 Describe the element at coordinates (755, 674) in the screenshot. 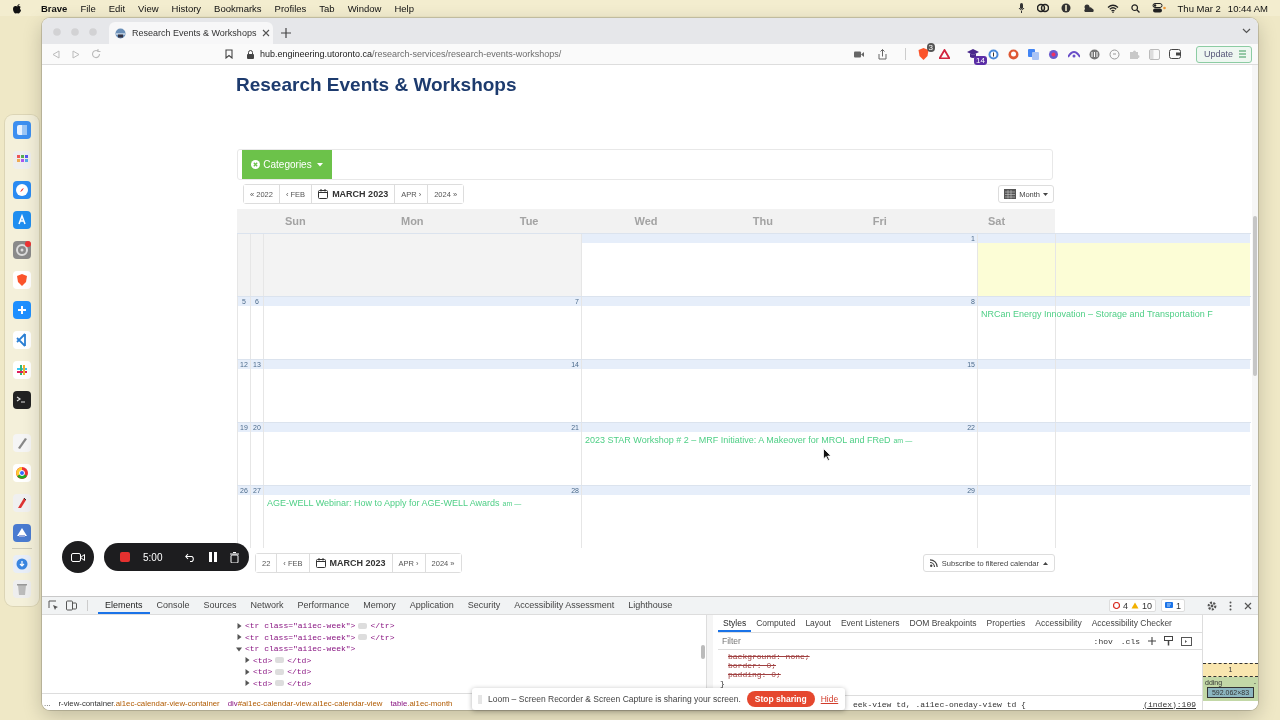

I see `css-declaration: padding: 0;` at that location.